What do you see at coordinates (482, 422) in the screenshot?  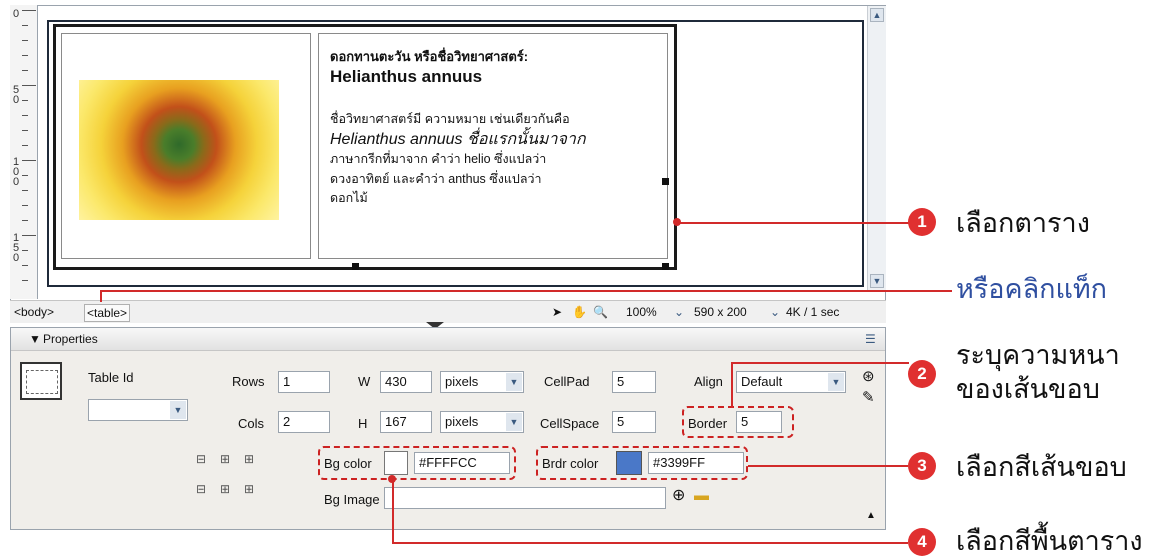 I see `height-unit-select: pixels ▼` at bounding box center [482, 422].